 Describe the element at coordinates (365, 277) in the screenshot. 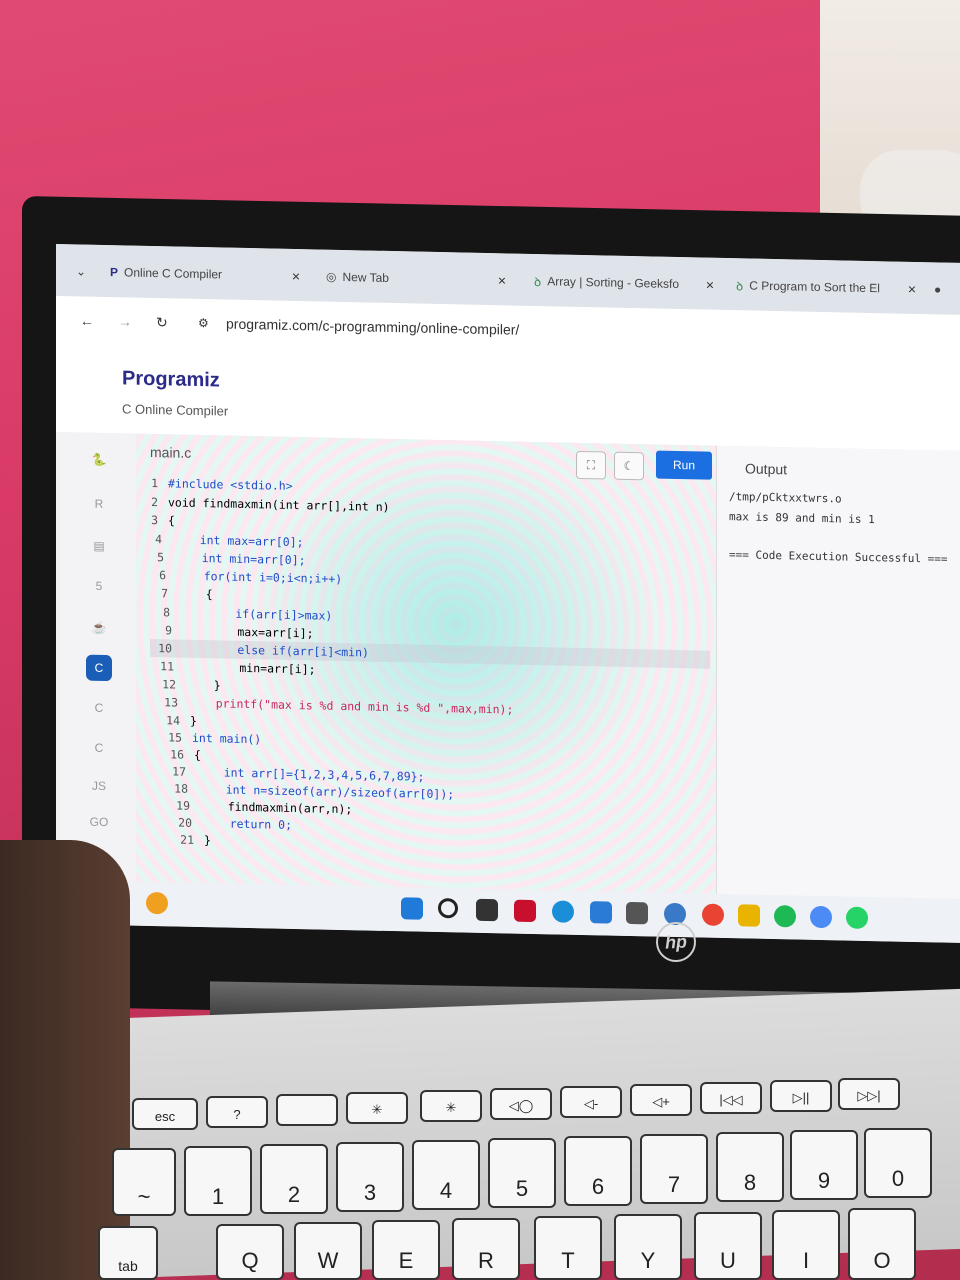

I see `tab-title: New Tab` at that location.